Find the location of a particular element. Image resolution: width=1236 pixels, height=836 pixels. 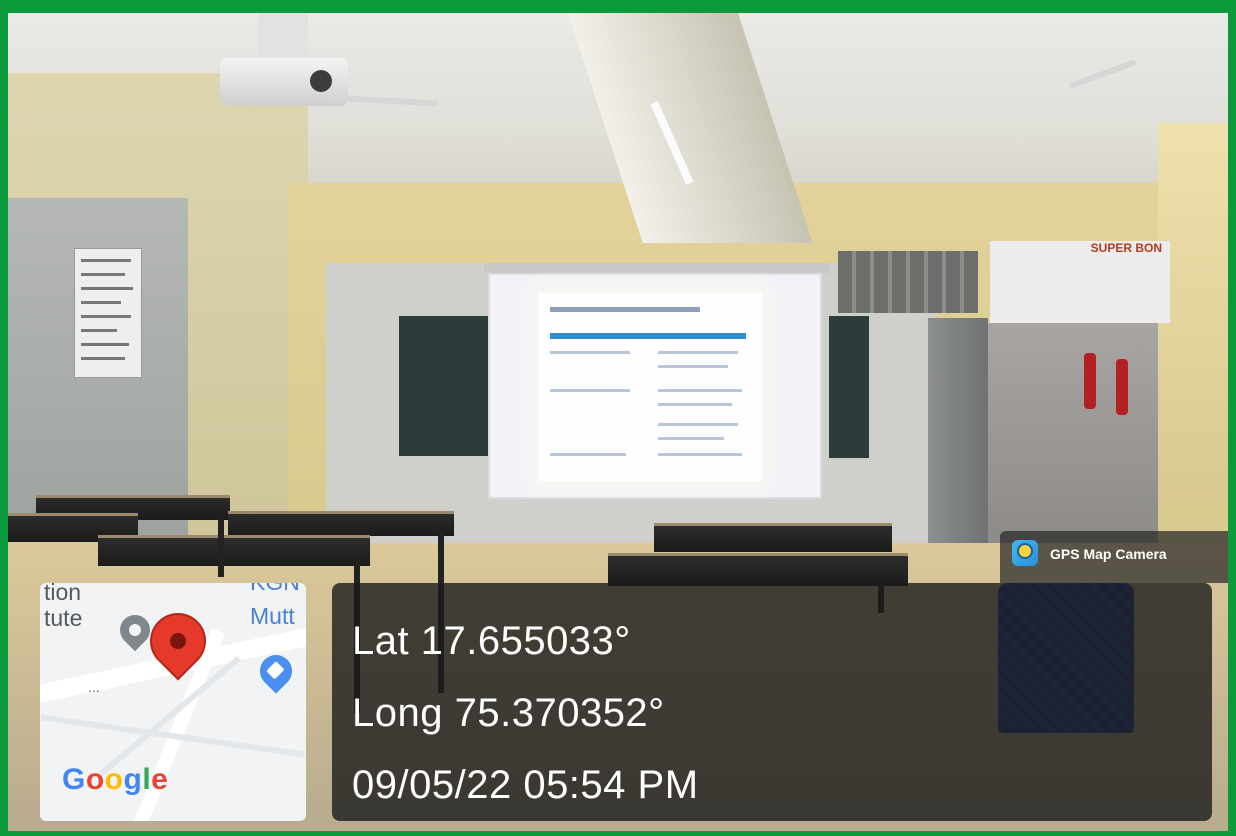

map-place-label: Mutt is located at coordinates (272, 616).